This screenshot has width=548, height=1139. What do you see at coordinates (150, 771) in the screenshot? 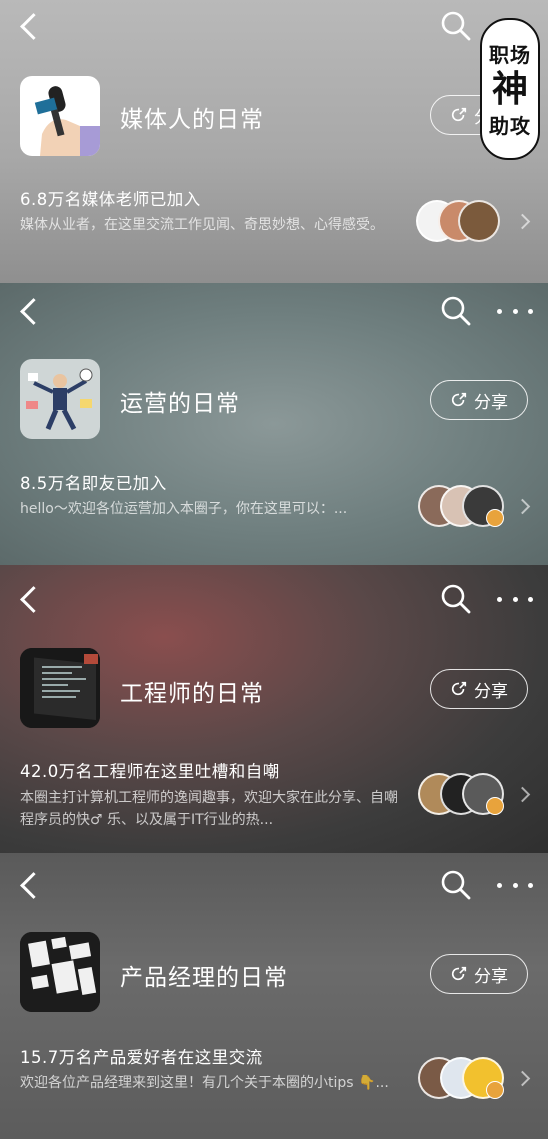
I see `member-count: 42.0万名工程师在这里吐槽和自嘲` at bounding box center [150, 771].